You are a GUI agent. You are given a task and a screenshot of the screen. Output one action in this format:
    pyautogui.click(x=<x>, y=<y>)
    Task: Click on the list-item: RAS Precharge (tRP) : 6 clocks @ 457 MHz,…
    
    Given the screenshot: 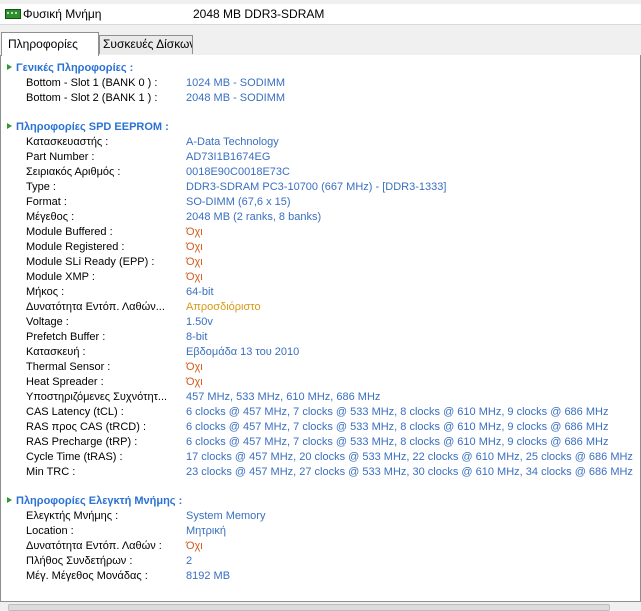 What is the action you would take?
    pyautogui.click(x=320, y=442)
    